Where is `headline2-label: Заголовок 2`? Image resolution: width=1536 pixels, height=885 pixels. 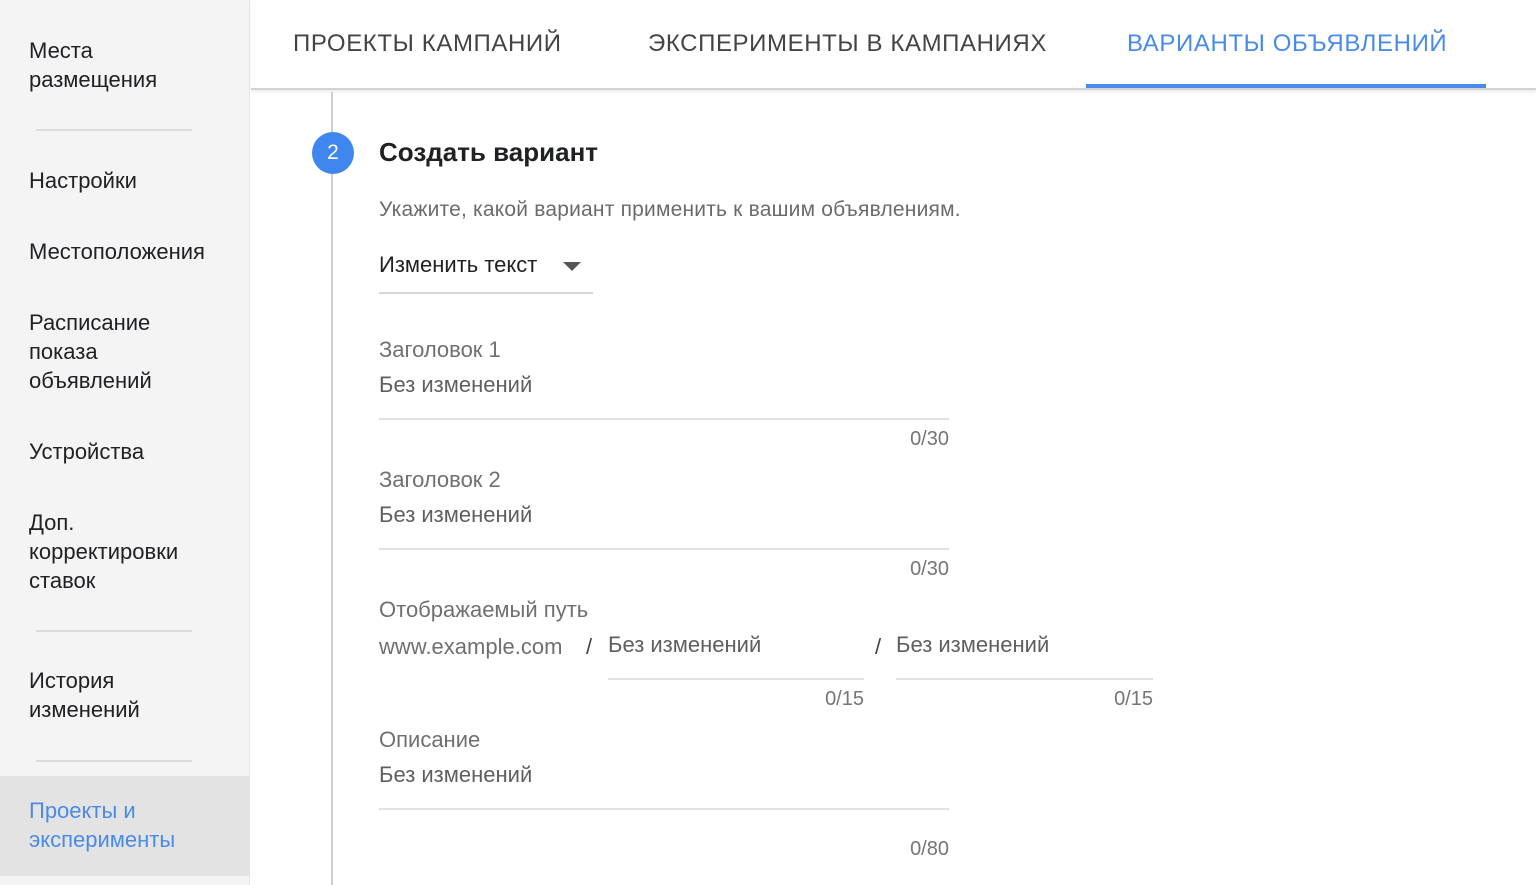
headline2-label: Заголовок 2 is located at coordinates (440, 479).